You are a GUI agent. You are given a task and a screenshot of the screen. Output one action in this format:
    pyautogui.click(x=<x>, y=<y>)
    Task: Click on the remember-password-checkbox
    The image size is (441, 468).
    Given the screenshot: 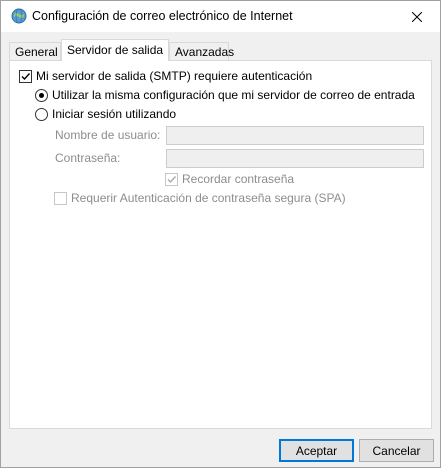 What is the action you would take?
    pyautogui.click(x=171, y=179)
    